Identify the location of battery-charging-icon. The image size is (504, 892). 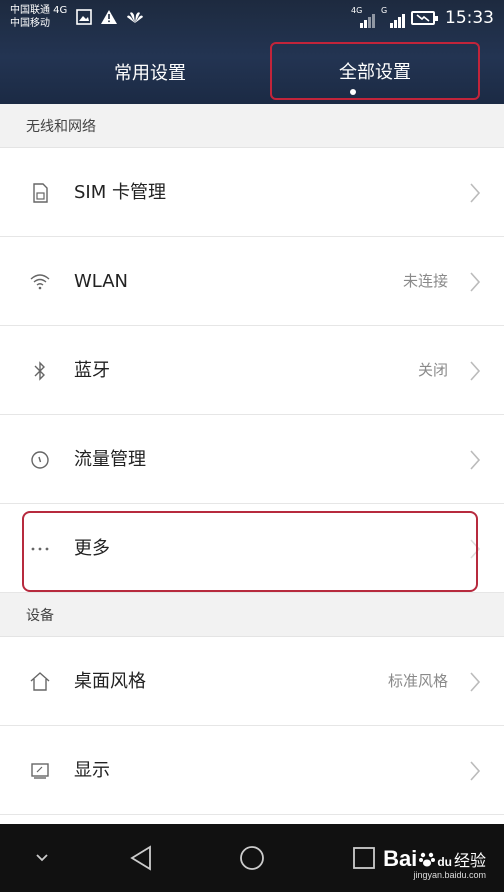
(424, 18).